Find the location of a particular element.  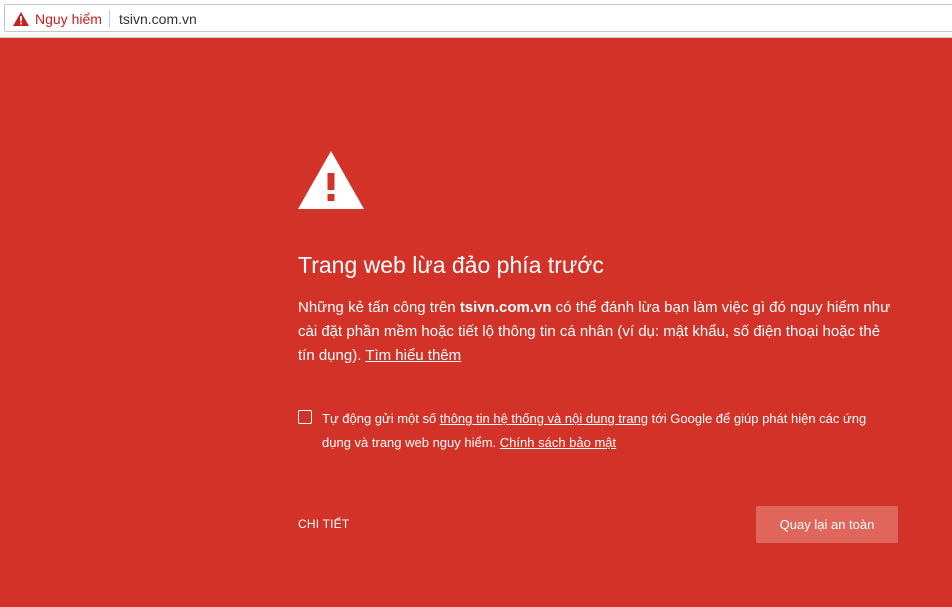

security-indicator: Nguy hiểm is located at coordinates (57, 19).